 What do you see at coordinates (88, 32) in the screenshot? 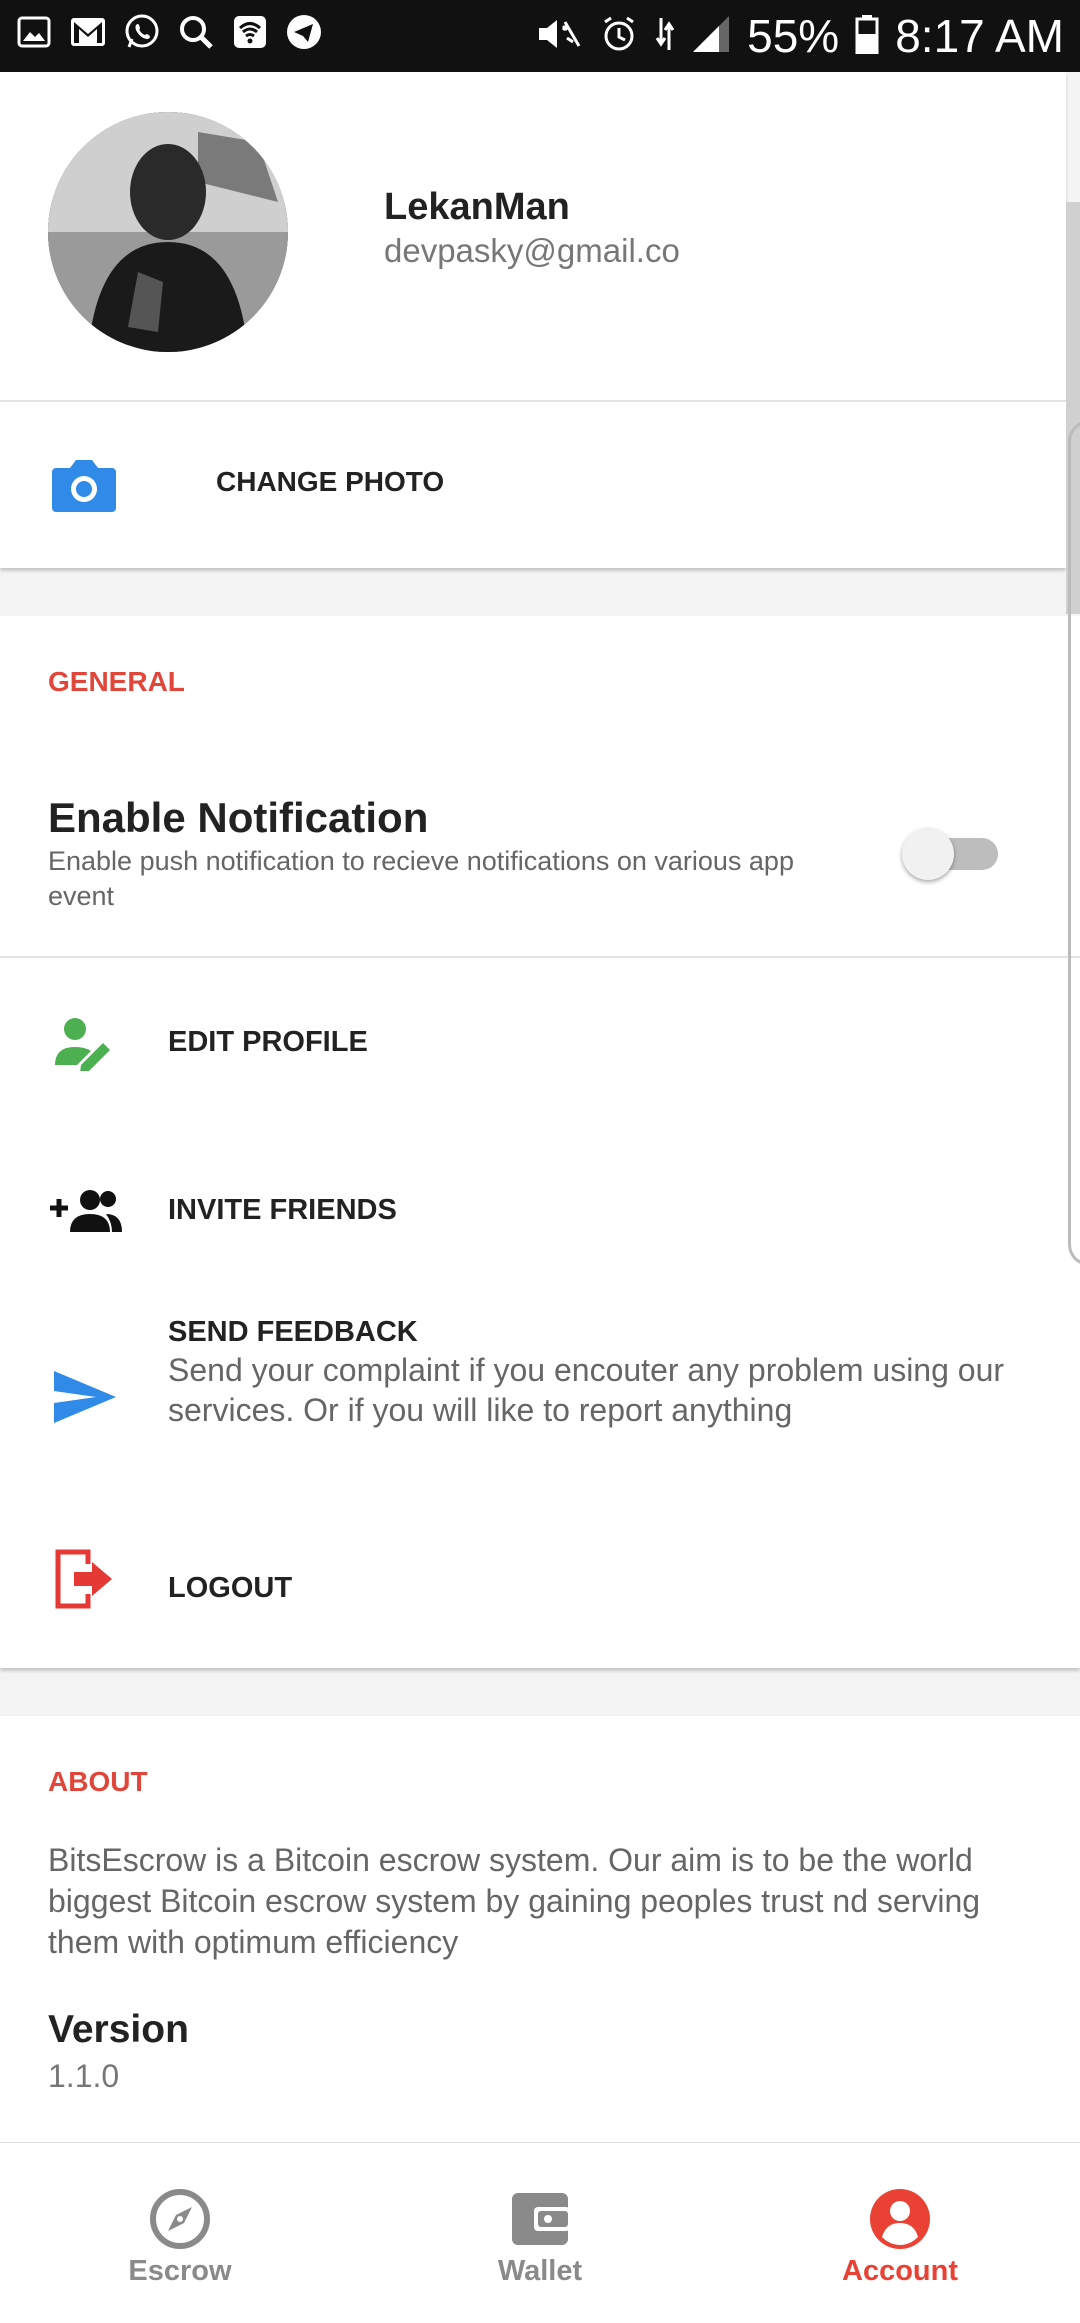
I see `gmail-icon` at bounding box center [88, 32].